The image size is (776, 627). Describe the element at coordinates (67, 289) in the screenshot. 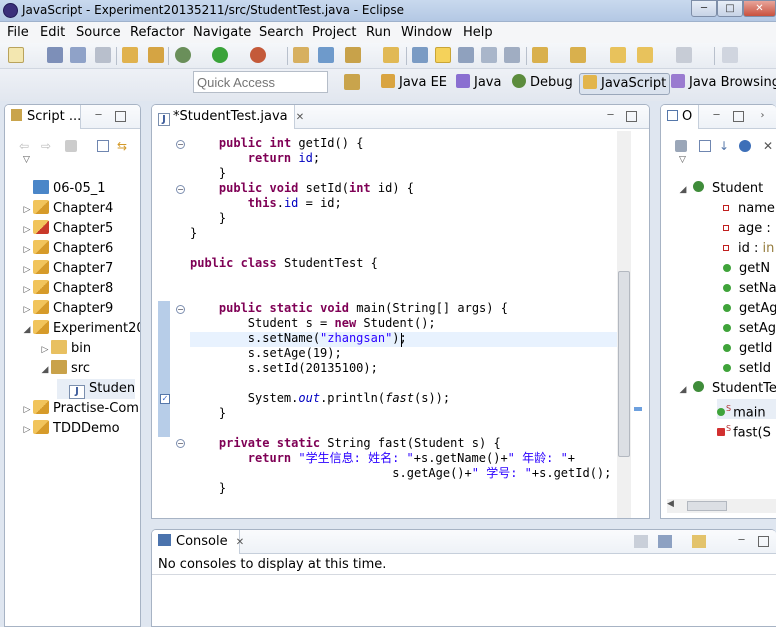

I see `tree-item-chapter8: ▷ Chapter8` at that location.